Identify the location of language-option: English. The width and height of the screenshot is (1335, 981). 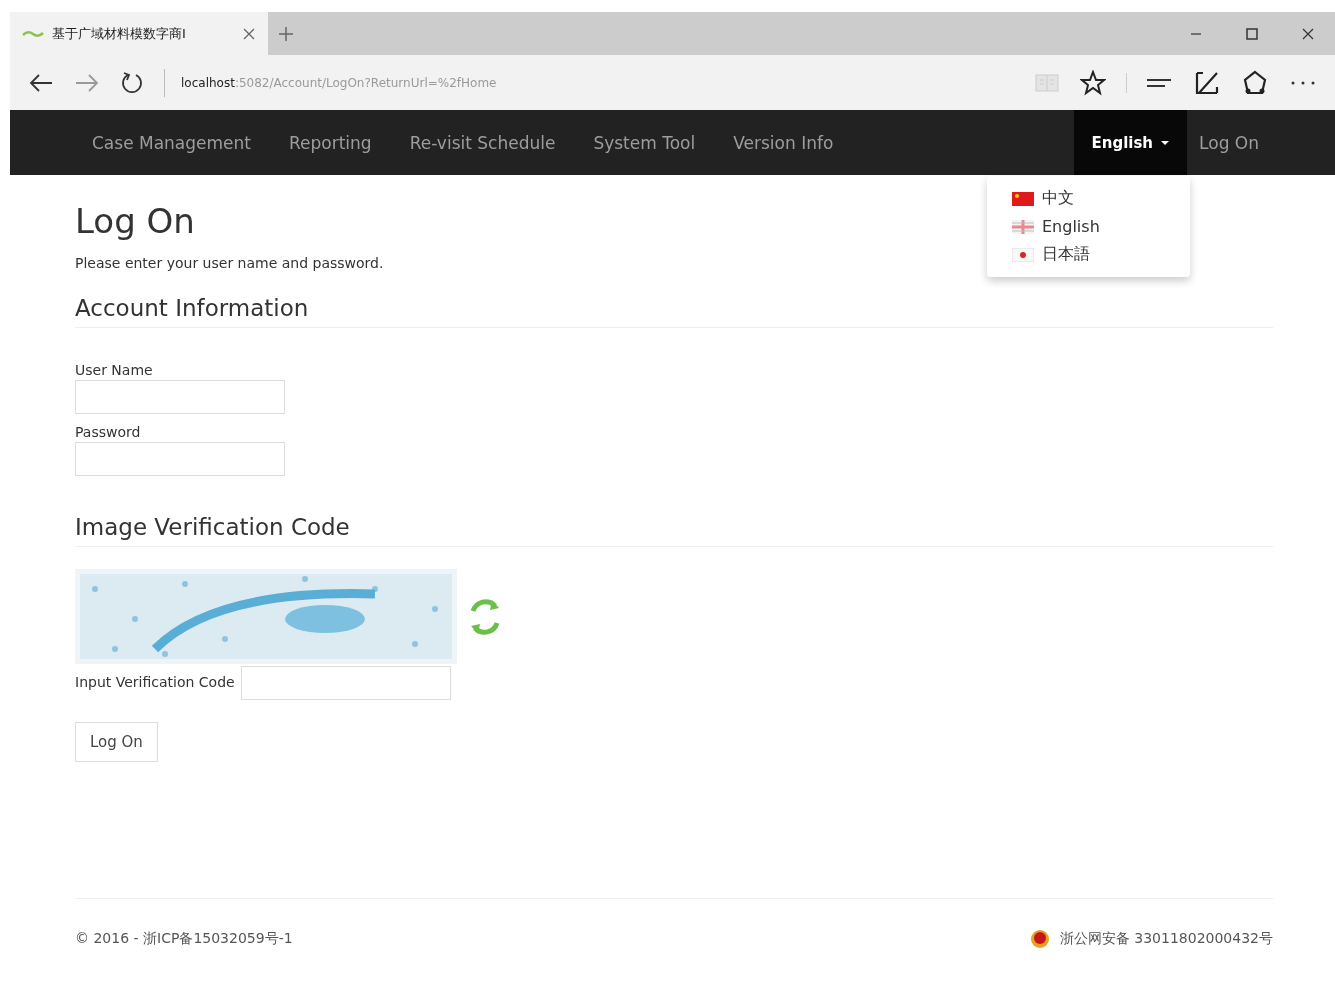
(1088, 226).